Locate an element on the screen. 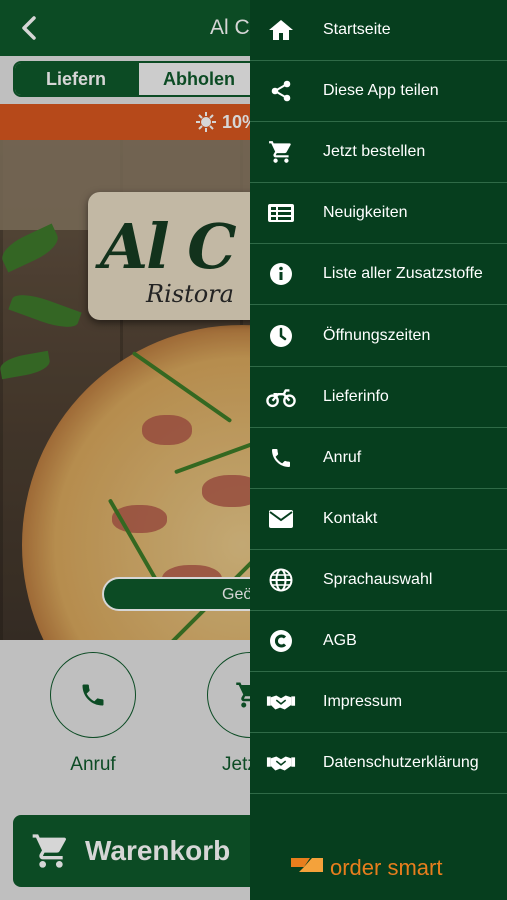 Image resolution: width=507 pixels, height=900 pixels. drawer-item-label: AGB is located at coordinates (340, 640).